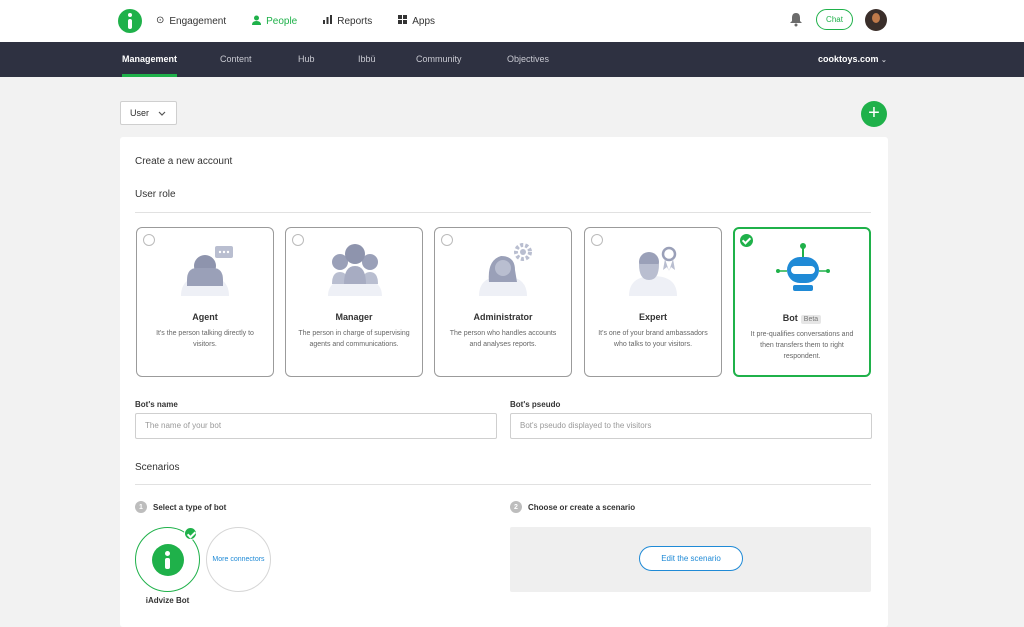 Image resolution: width=1024 pixels, height=627 pixels. I want to click on step-label: Select a type of bot, so click(190, 507).